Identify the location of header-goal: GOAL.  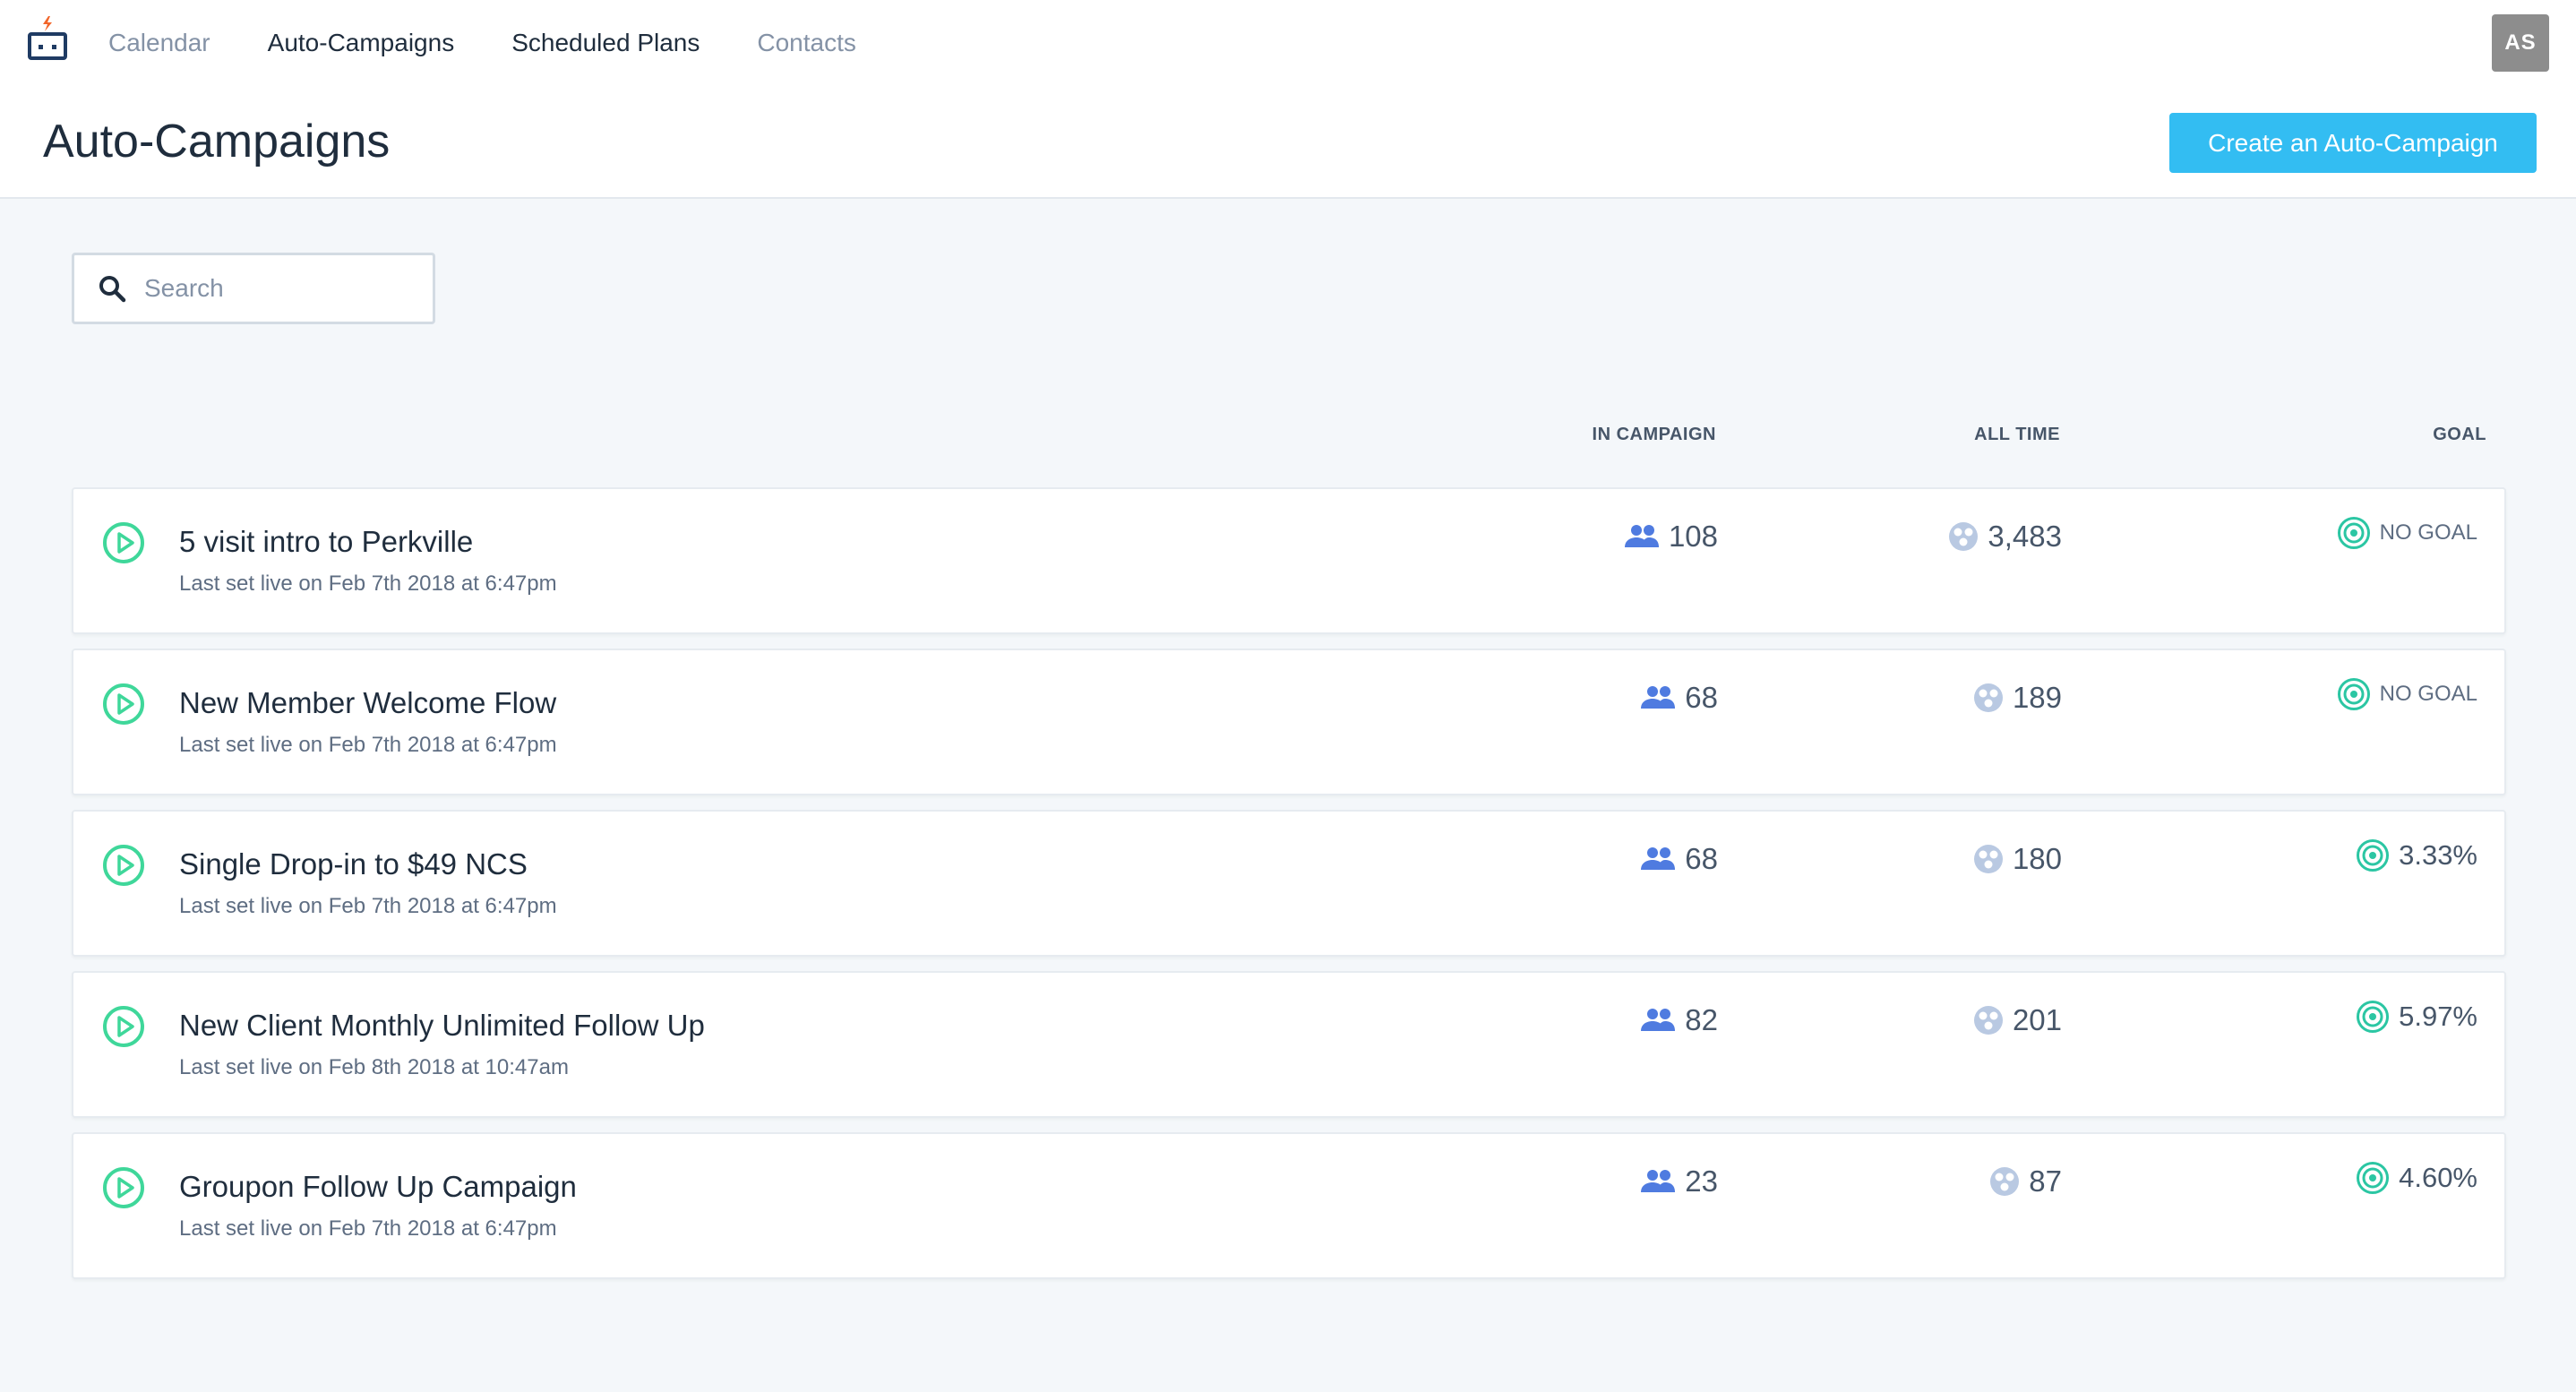
(2459, 435).